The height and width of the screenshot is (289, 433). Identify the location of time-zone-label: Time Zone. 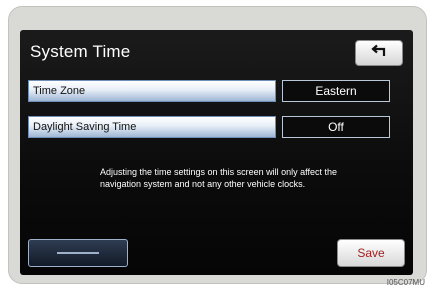
(152, 91).